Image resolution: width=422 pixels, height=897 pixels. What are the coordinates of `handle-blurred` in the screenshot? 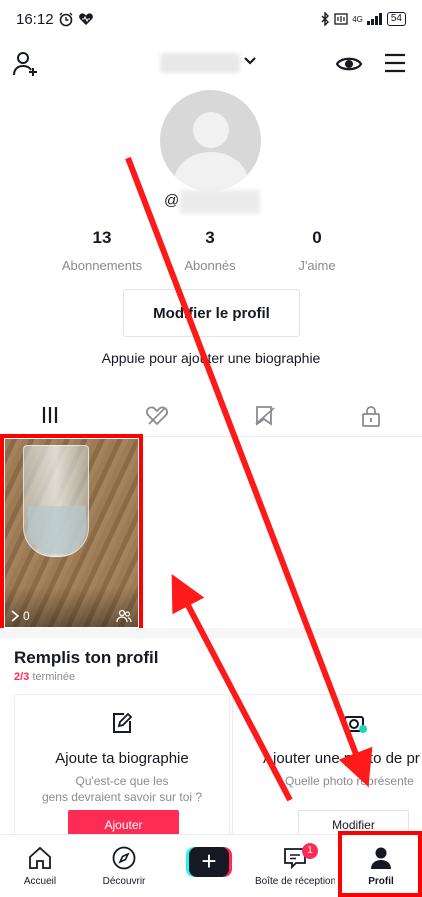 It's located at (220, 202).